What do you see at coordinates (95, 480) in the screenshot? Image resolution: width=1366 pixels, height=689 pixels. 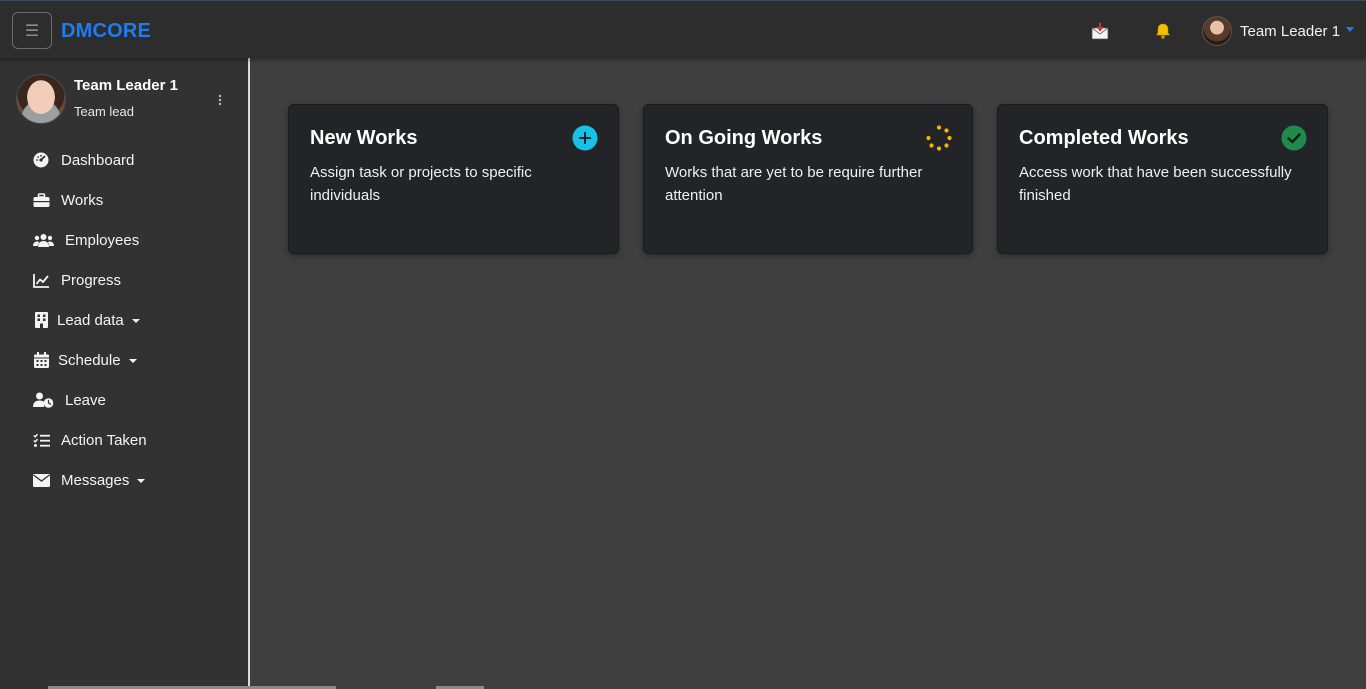 I see `sidebar-item-label: Messages` at bounding box center [95, 480].